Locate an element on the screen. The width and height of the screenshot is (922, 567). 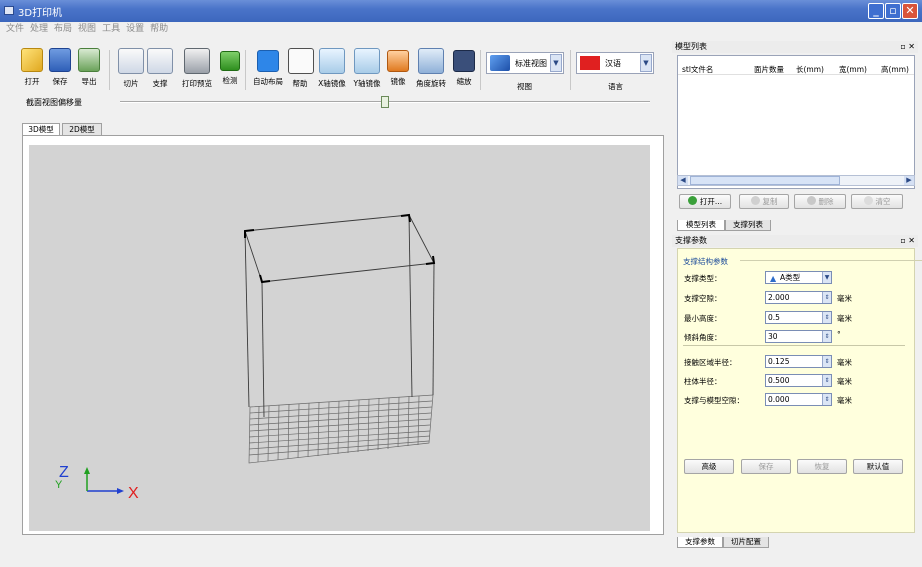
contact-radius-label: 接触区域半径： is located at coordinates (710, 362).